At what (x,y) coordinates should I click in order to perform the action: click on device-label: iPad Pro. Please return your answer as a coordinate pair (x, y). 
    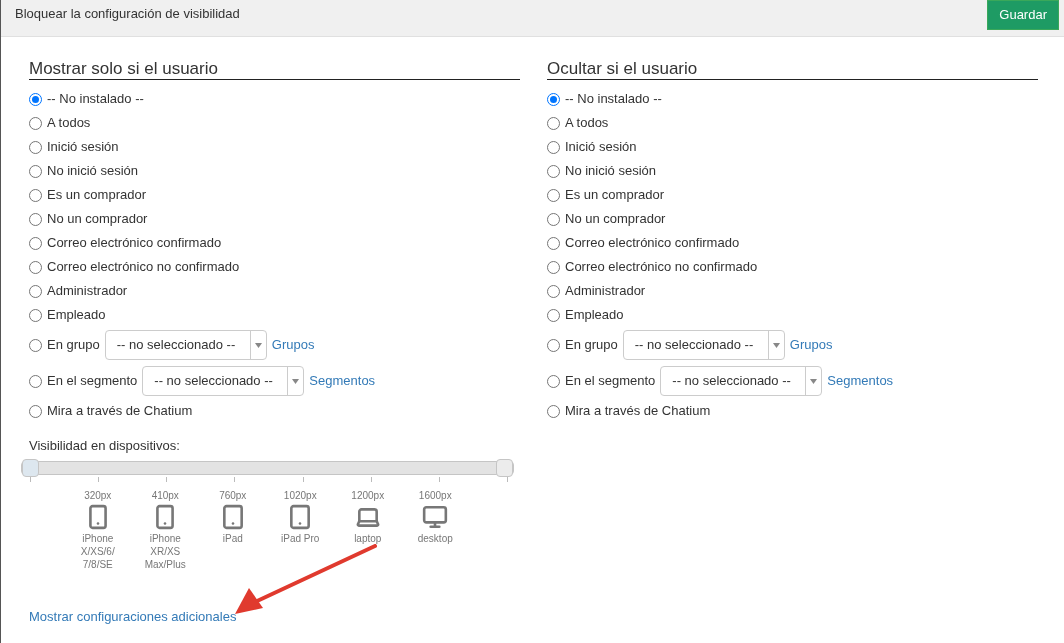
    Looking at the image, I should click on (300, 538).